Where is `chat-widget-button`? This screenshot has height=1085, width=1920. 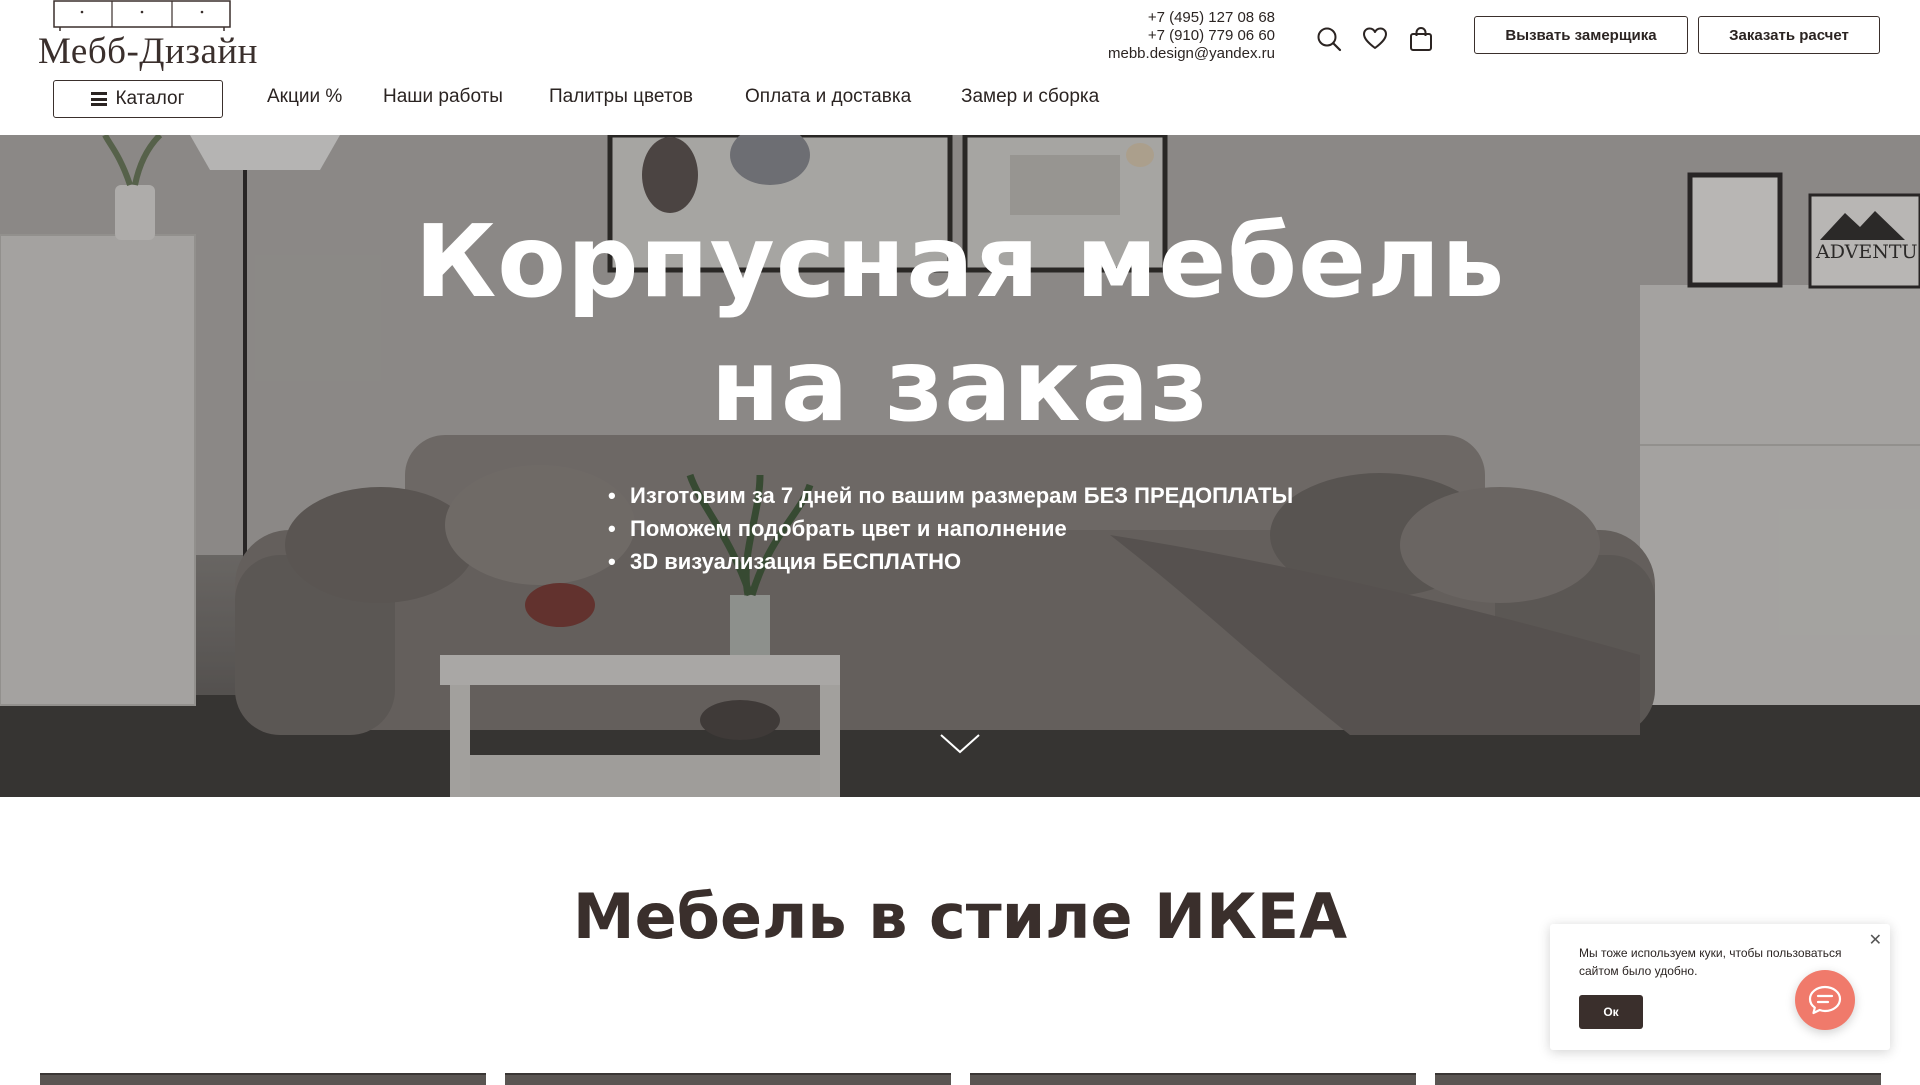 chat-widget-button is located at coordinates (1825, 1000).